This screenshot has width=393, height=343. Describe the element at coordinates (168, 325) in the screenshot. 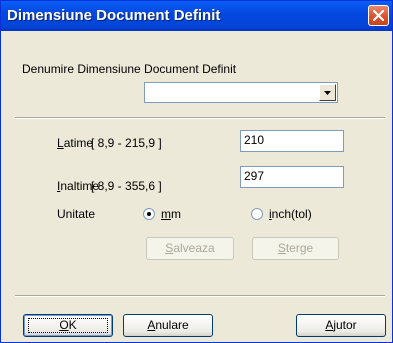

I see `cancel-button: Anulare` at that location.